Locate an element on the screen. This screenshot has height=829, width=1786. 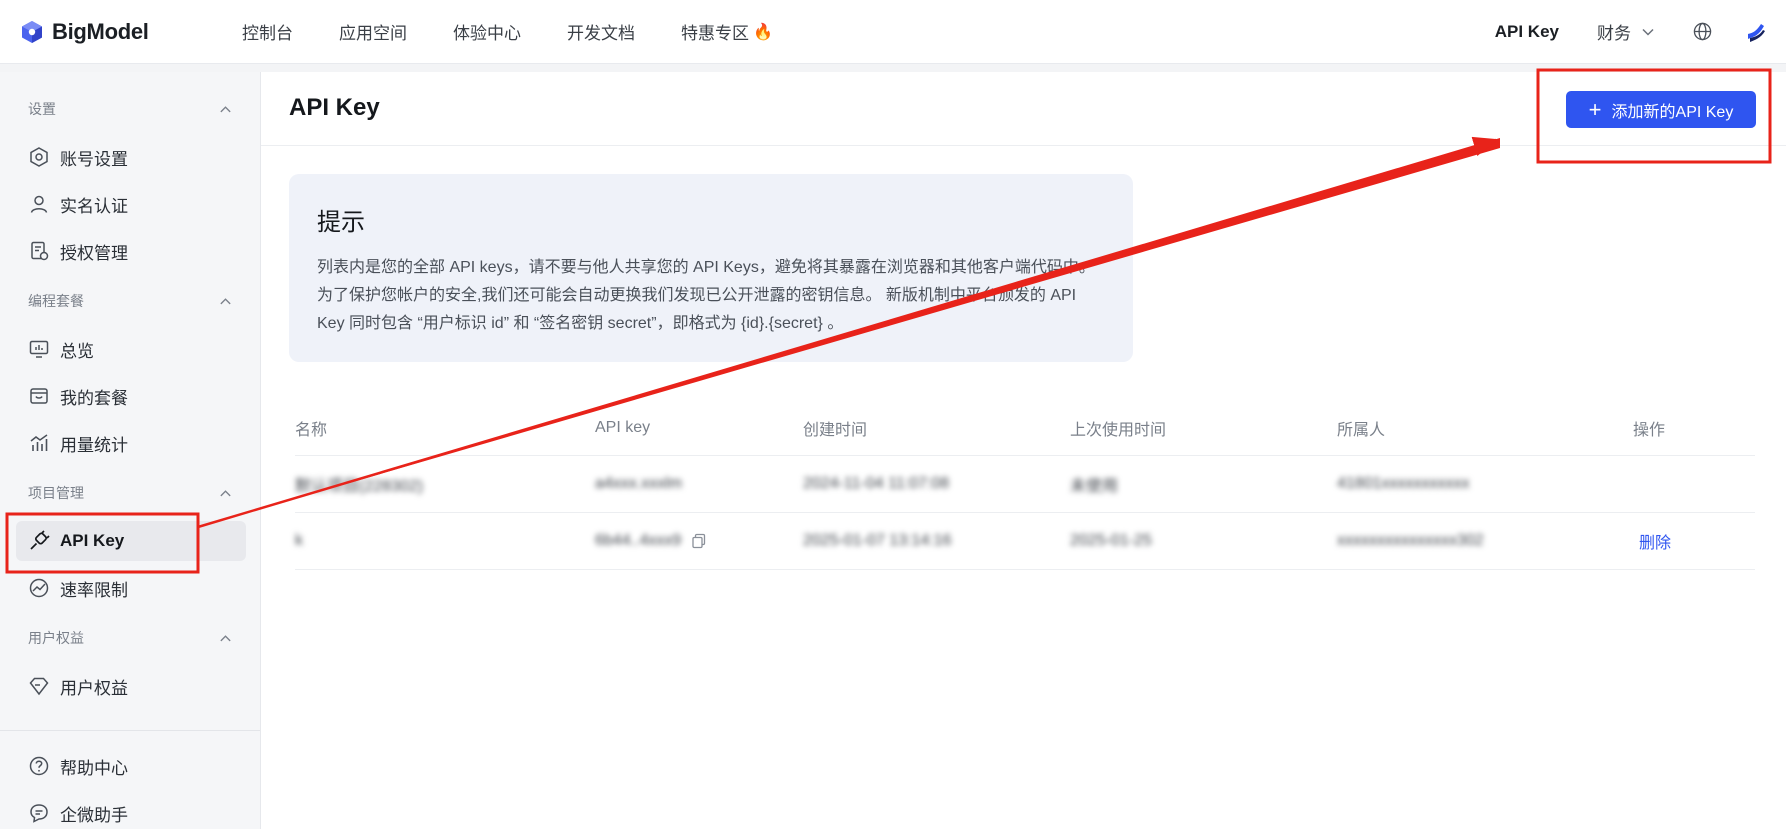
sidebar-group-settings: 设置 is located at coordinates (130, 109).